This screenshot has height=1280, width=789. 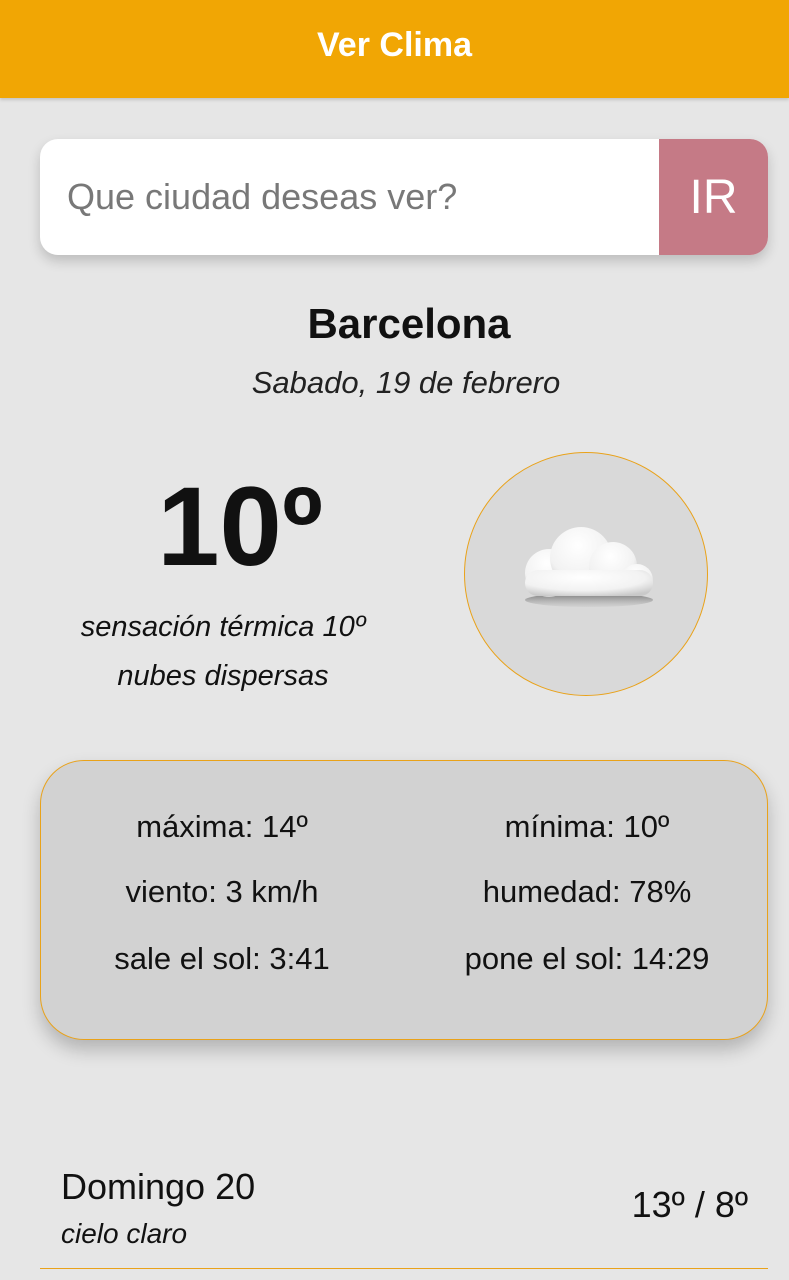 I want to click on city-name: Barcelona, so click(x=409, y=323).